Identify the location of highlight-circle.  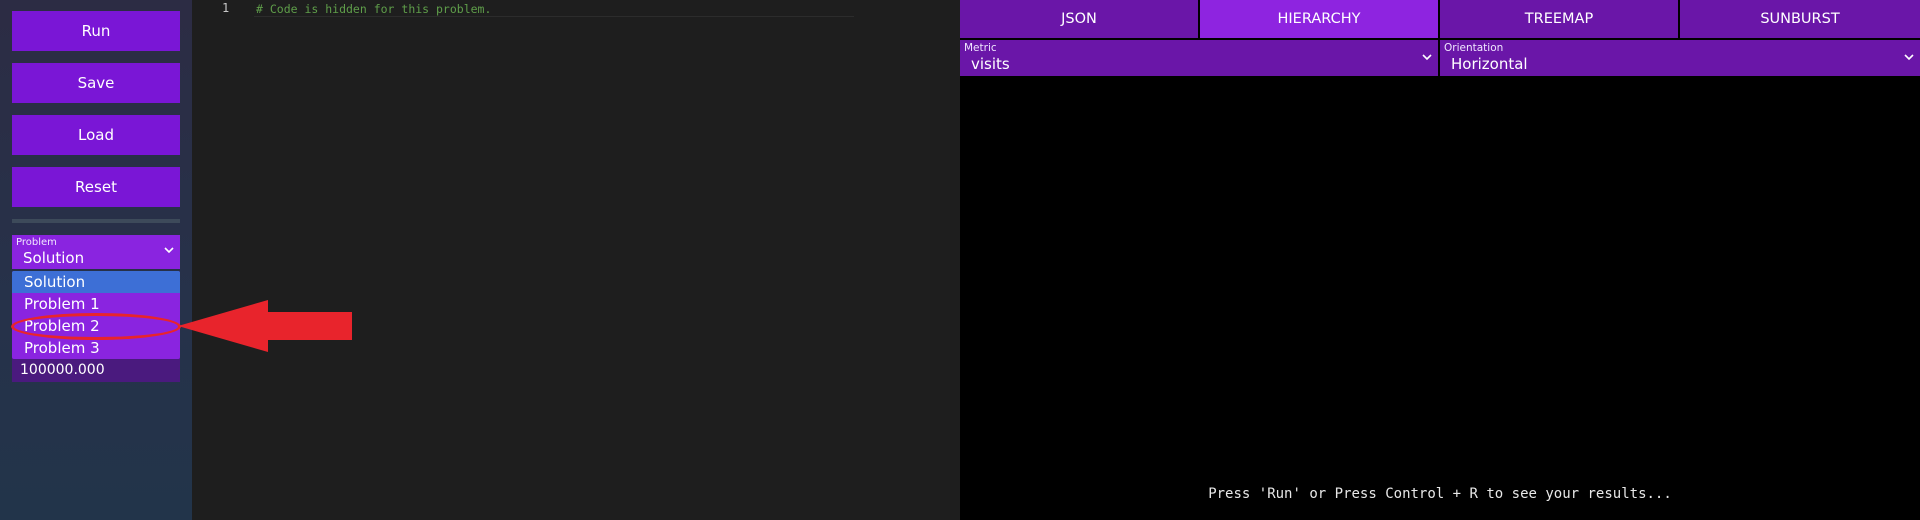
(96, 326).